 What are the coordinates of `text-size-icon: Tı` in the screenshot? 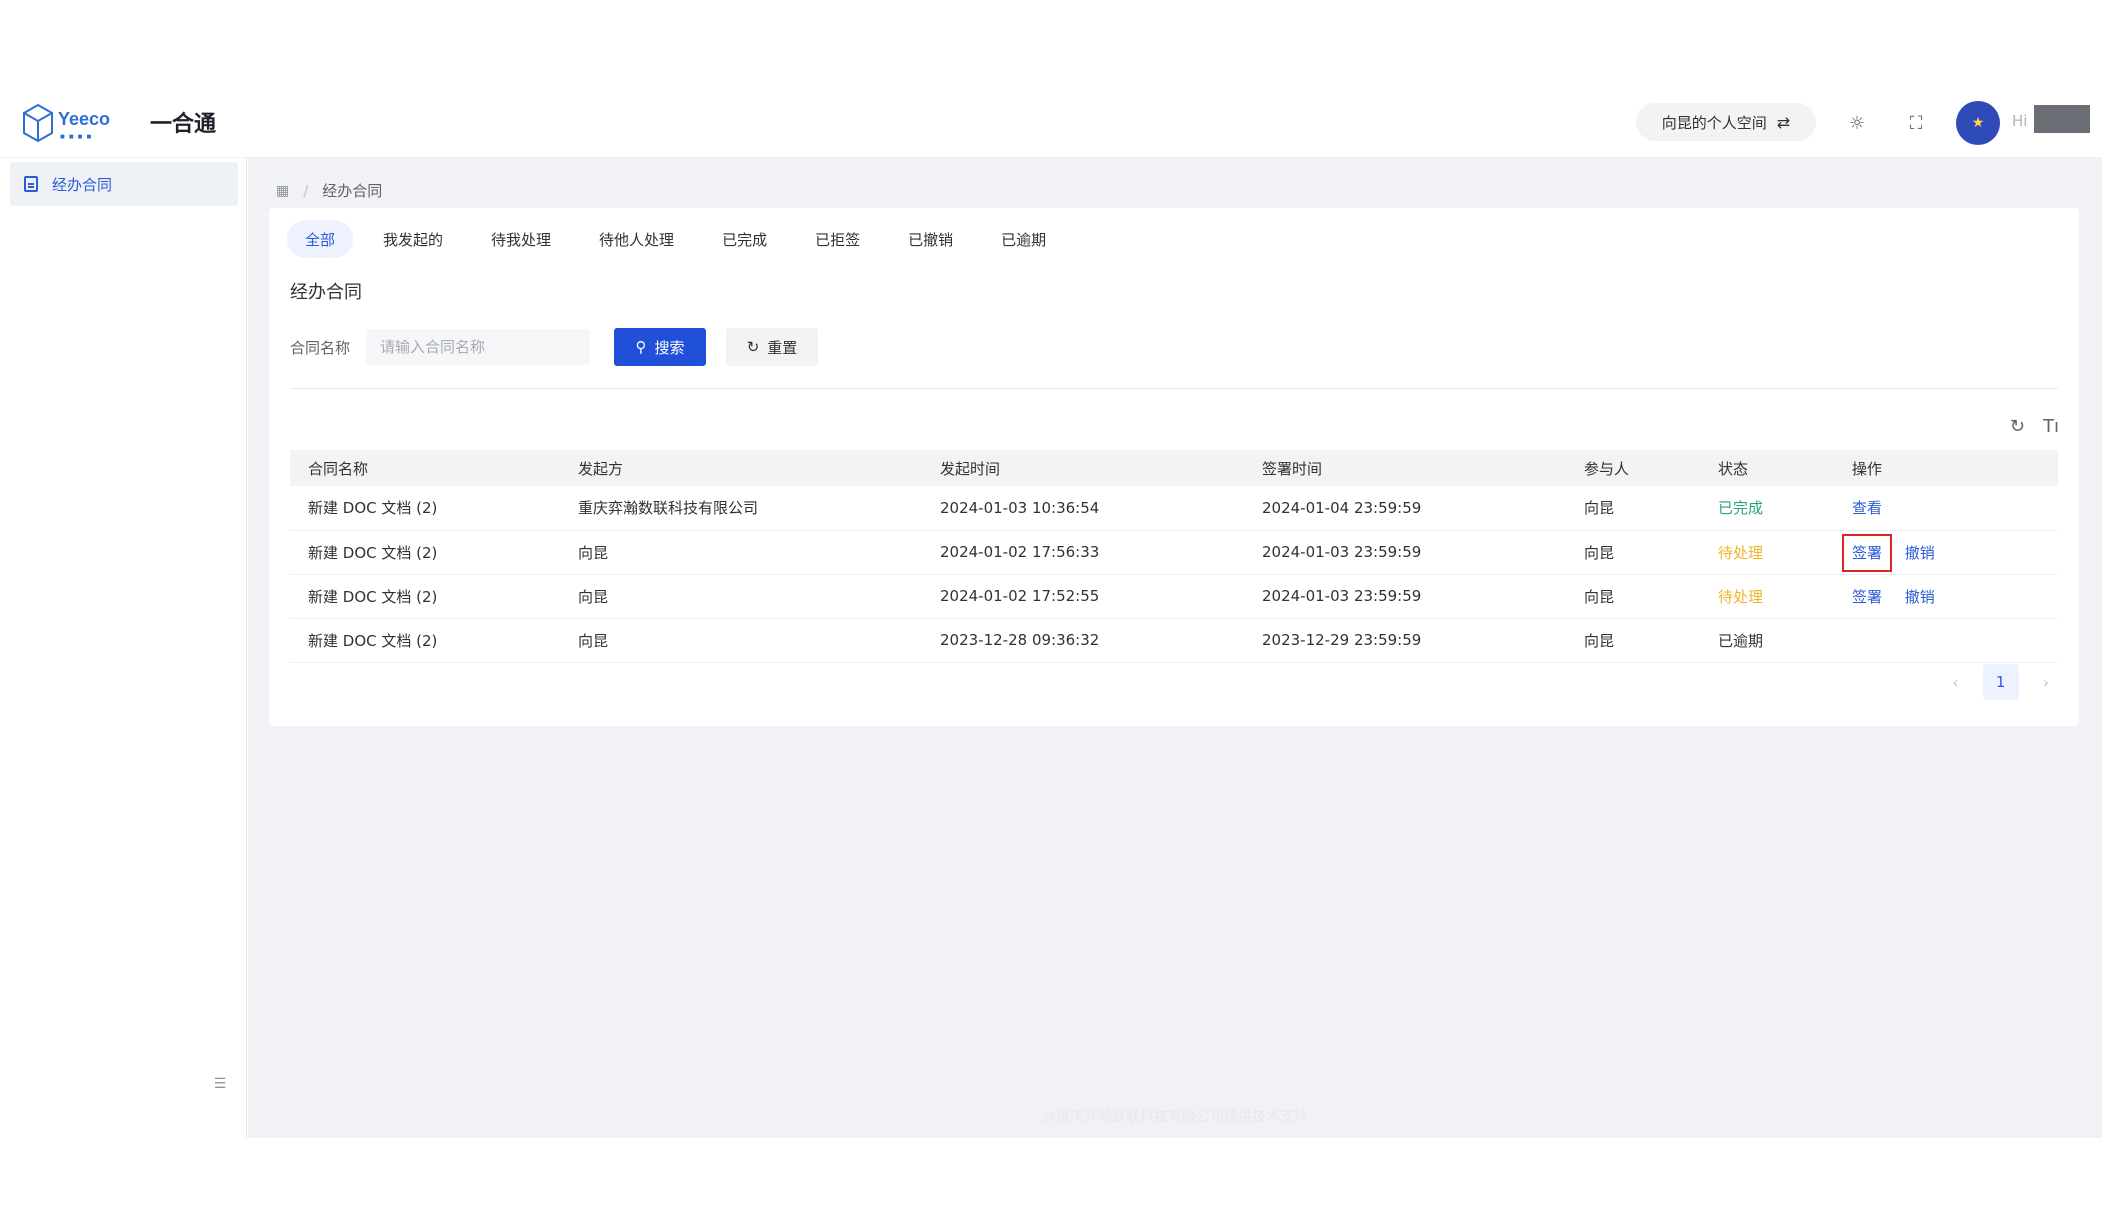 It's located at (2051, 426).